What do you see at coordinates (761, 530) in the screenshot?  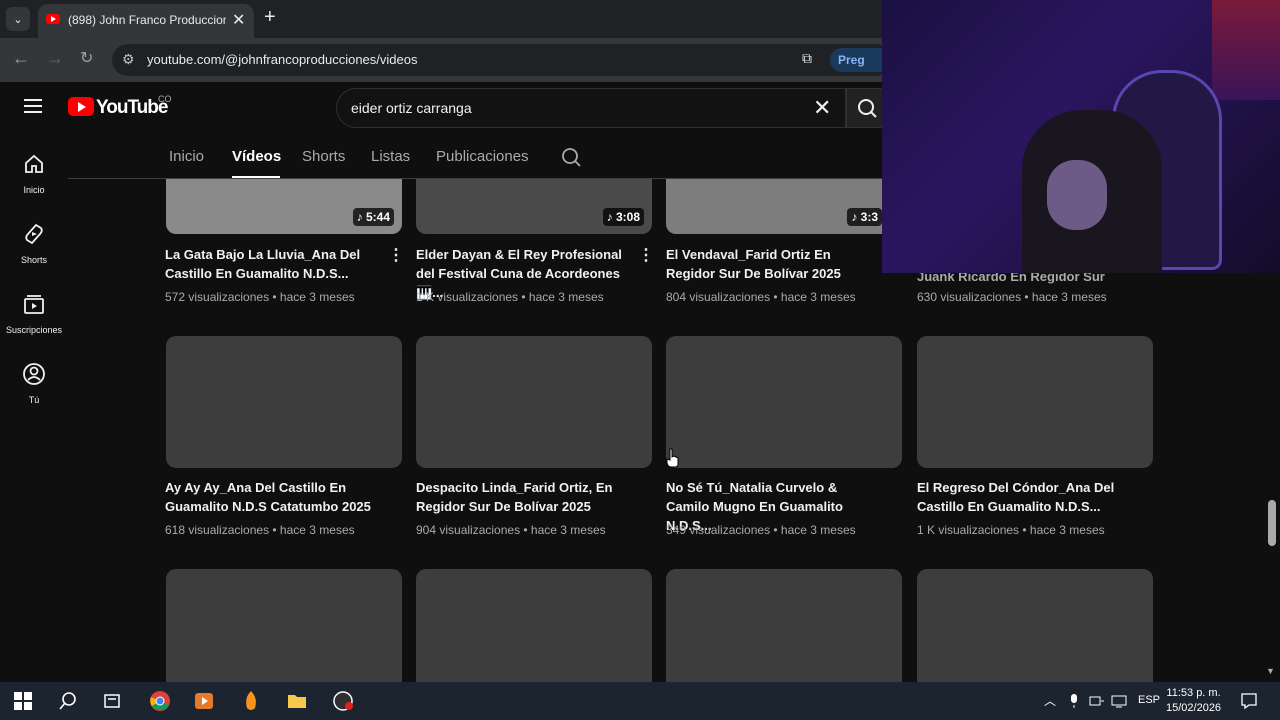 I see `video-meta: 349 visualizaciones • hace 3 meses` at bounding box center [761, 530].